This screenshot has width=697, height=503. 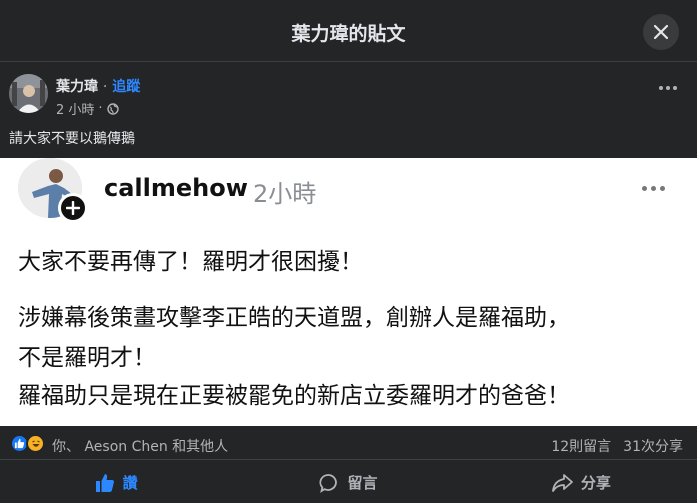 What do you see at coordinates (35, 443) in the screenshot?
I see `haha-reaction-icon` at bounding box center [35, 443].